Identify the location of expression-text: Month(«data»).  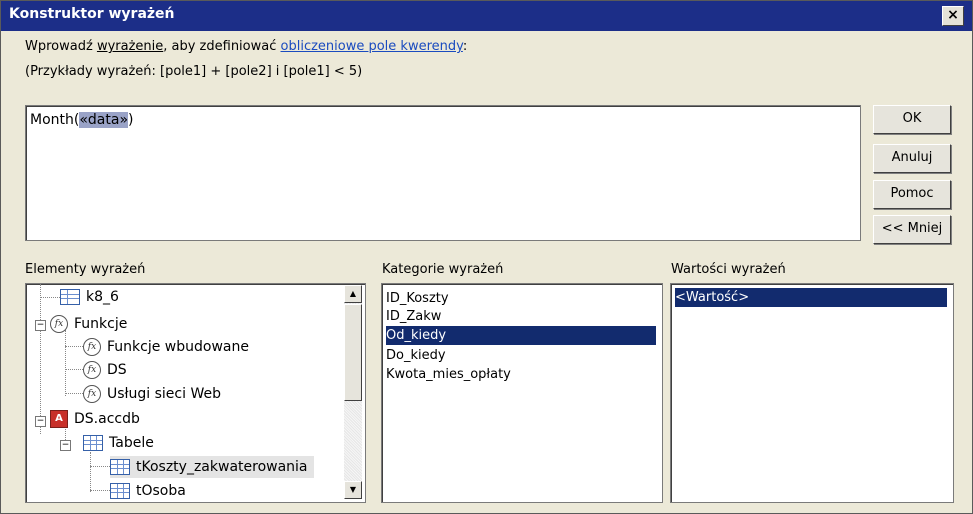
(81, 120).